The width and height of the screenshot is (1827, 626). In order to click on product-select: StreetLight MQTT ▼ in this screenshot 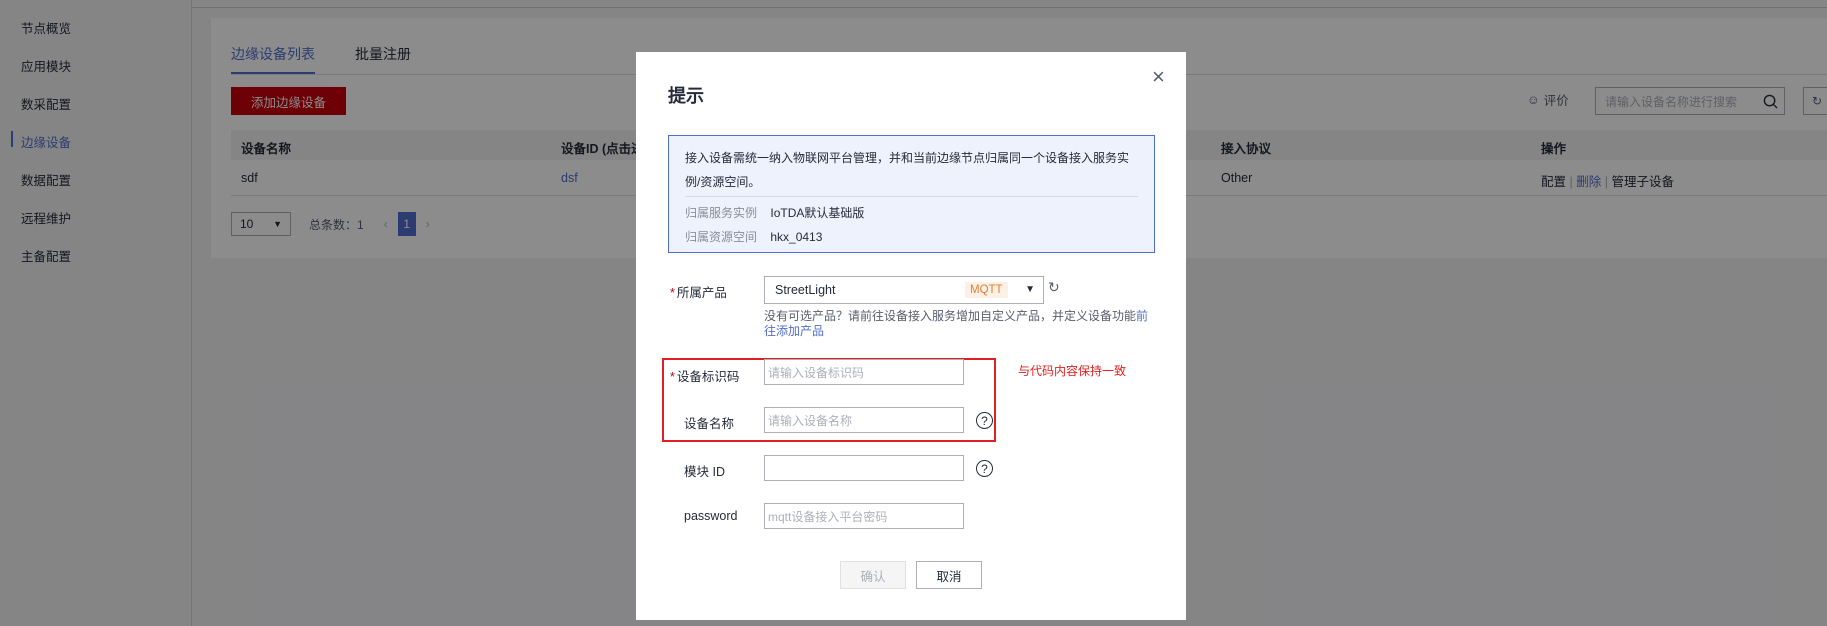, I will do `click(904, 290)`.